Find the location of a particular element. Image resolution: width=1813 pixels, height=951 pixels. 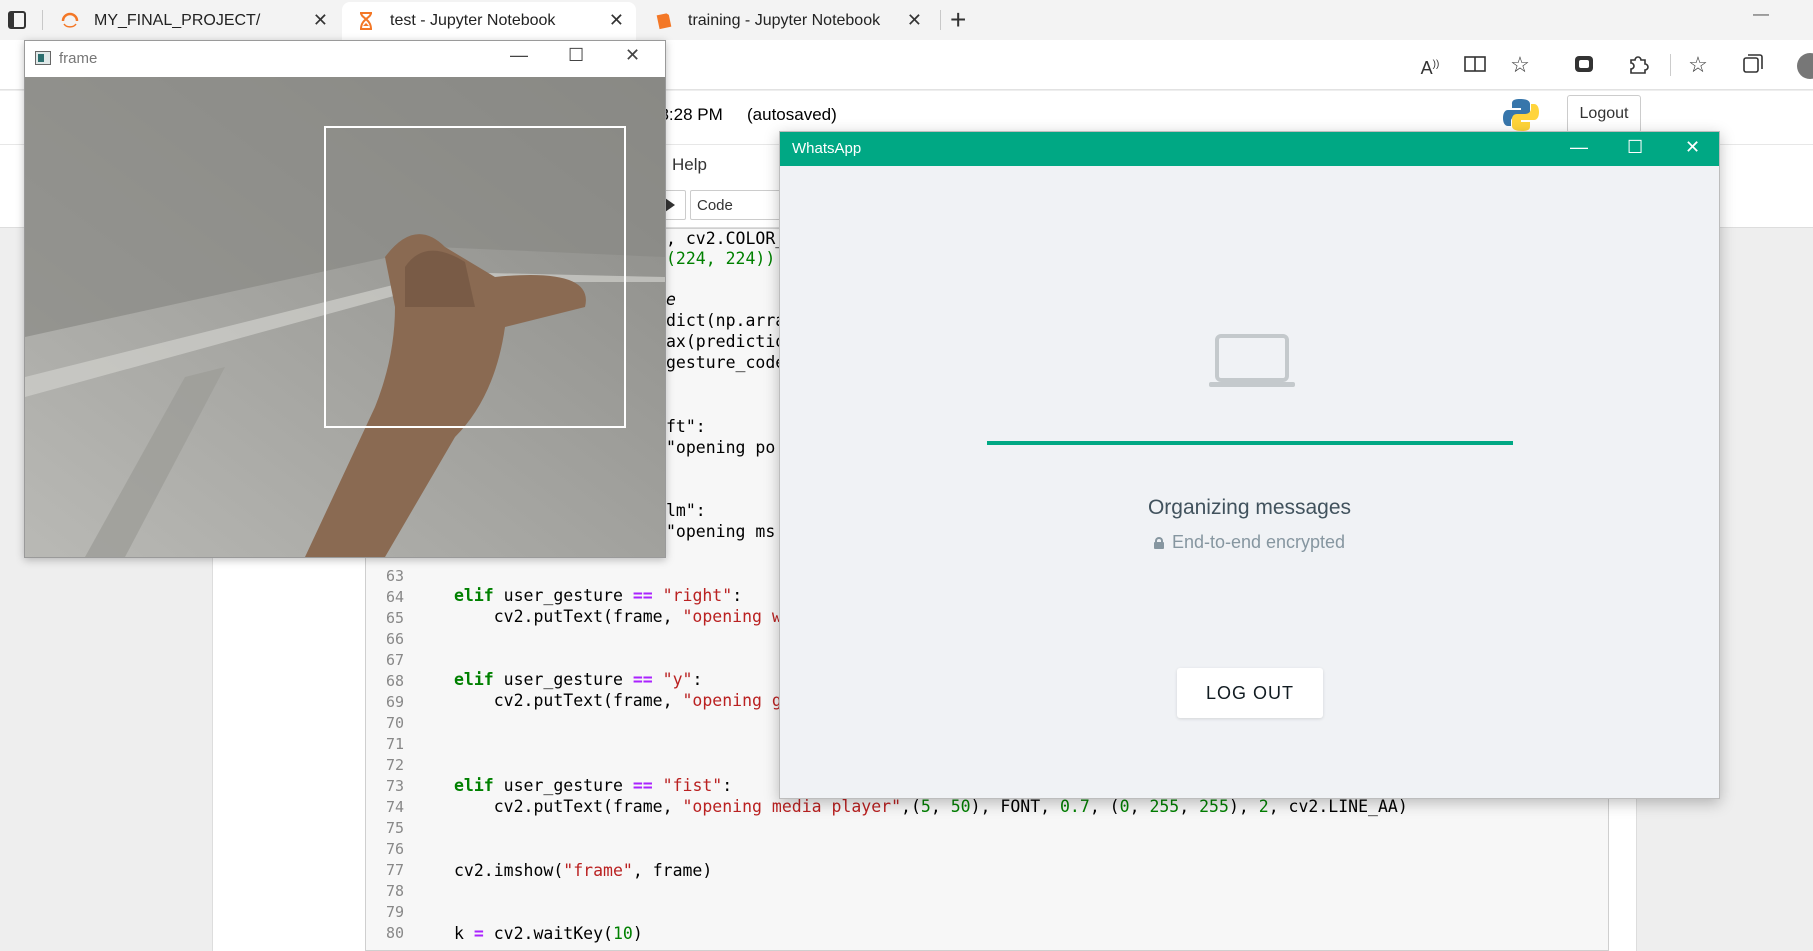

line-number: 63 is located at coordinates (394, 576).